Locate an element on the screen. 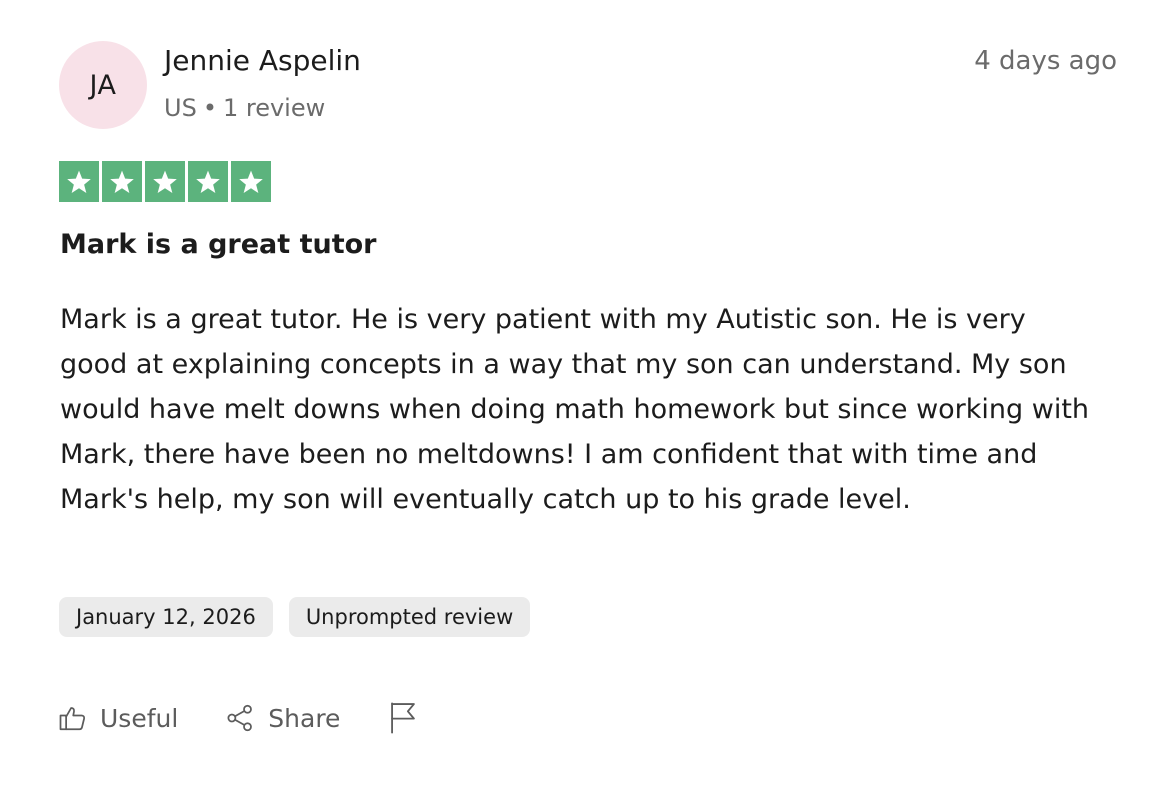 The height and width of the screenshot is (788, 1173). avatar: JA is located at coordinates (103, 85).